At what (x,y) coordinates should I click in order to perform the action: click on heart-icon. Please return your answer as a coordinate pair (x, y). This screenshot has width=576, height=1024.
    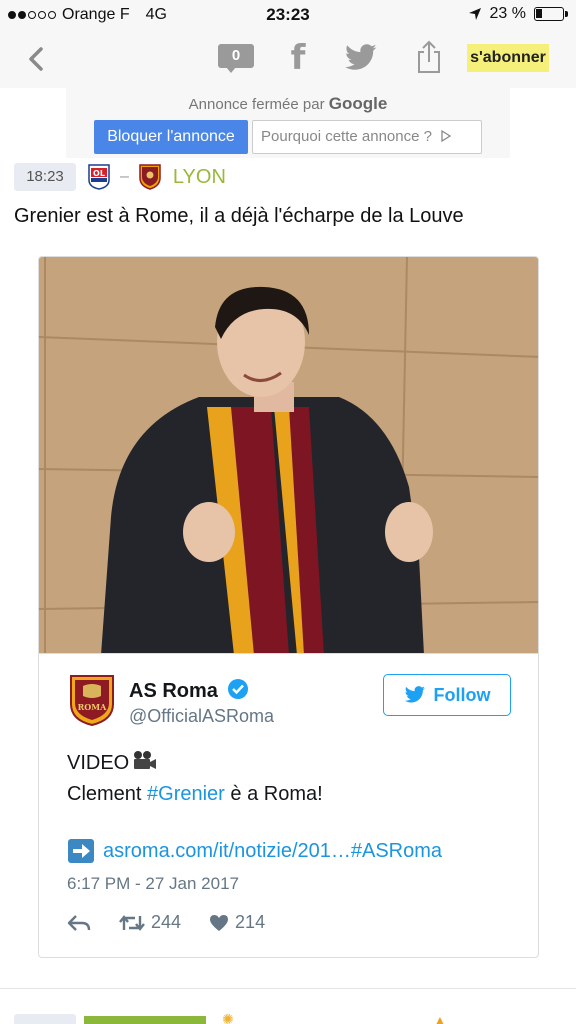
    Looking at the image, I should click on (219, 922).